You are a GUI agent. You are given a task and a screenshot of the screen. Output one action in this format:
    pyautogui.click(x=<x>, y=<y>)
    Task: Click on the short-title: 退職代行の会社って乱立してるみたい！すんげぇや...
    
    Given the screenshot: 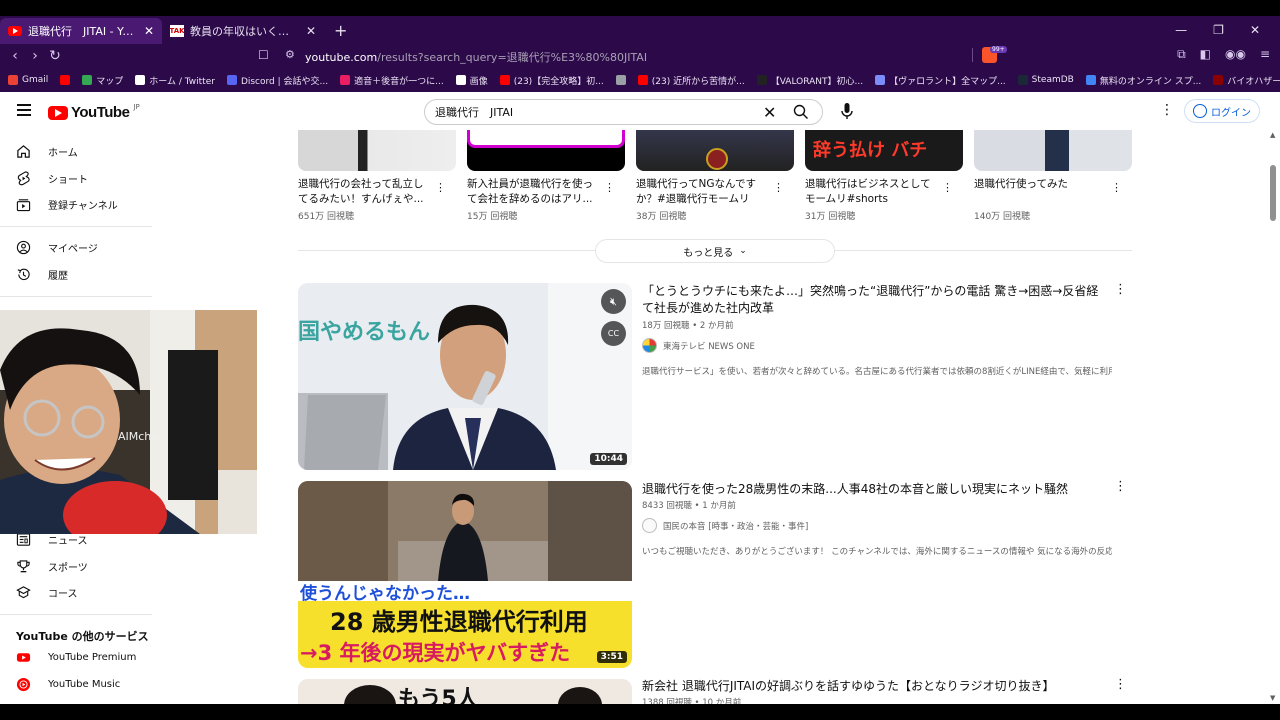 What is the action you would take?
    pyautogui.click(x=365, y=192)
    